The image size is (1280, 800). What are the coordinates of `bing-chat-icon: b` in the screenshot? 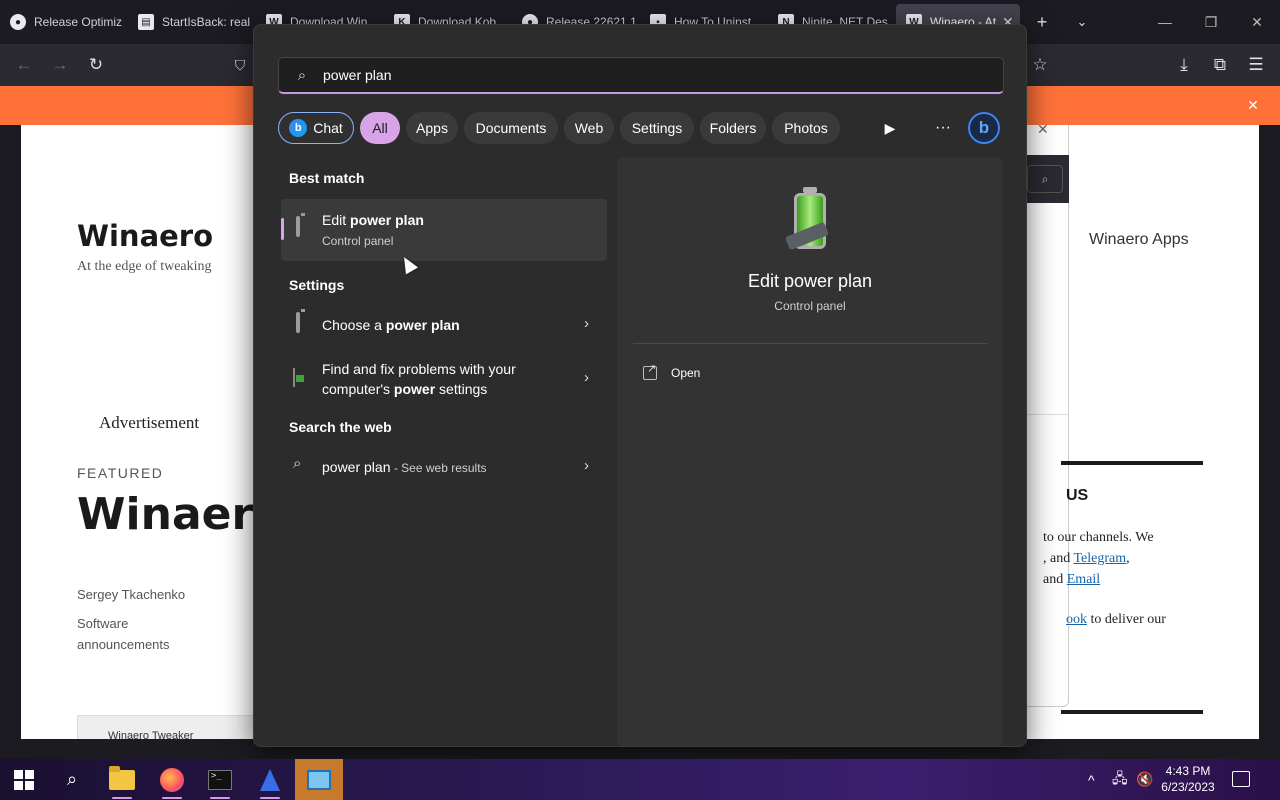 It's located at (984, 128).